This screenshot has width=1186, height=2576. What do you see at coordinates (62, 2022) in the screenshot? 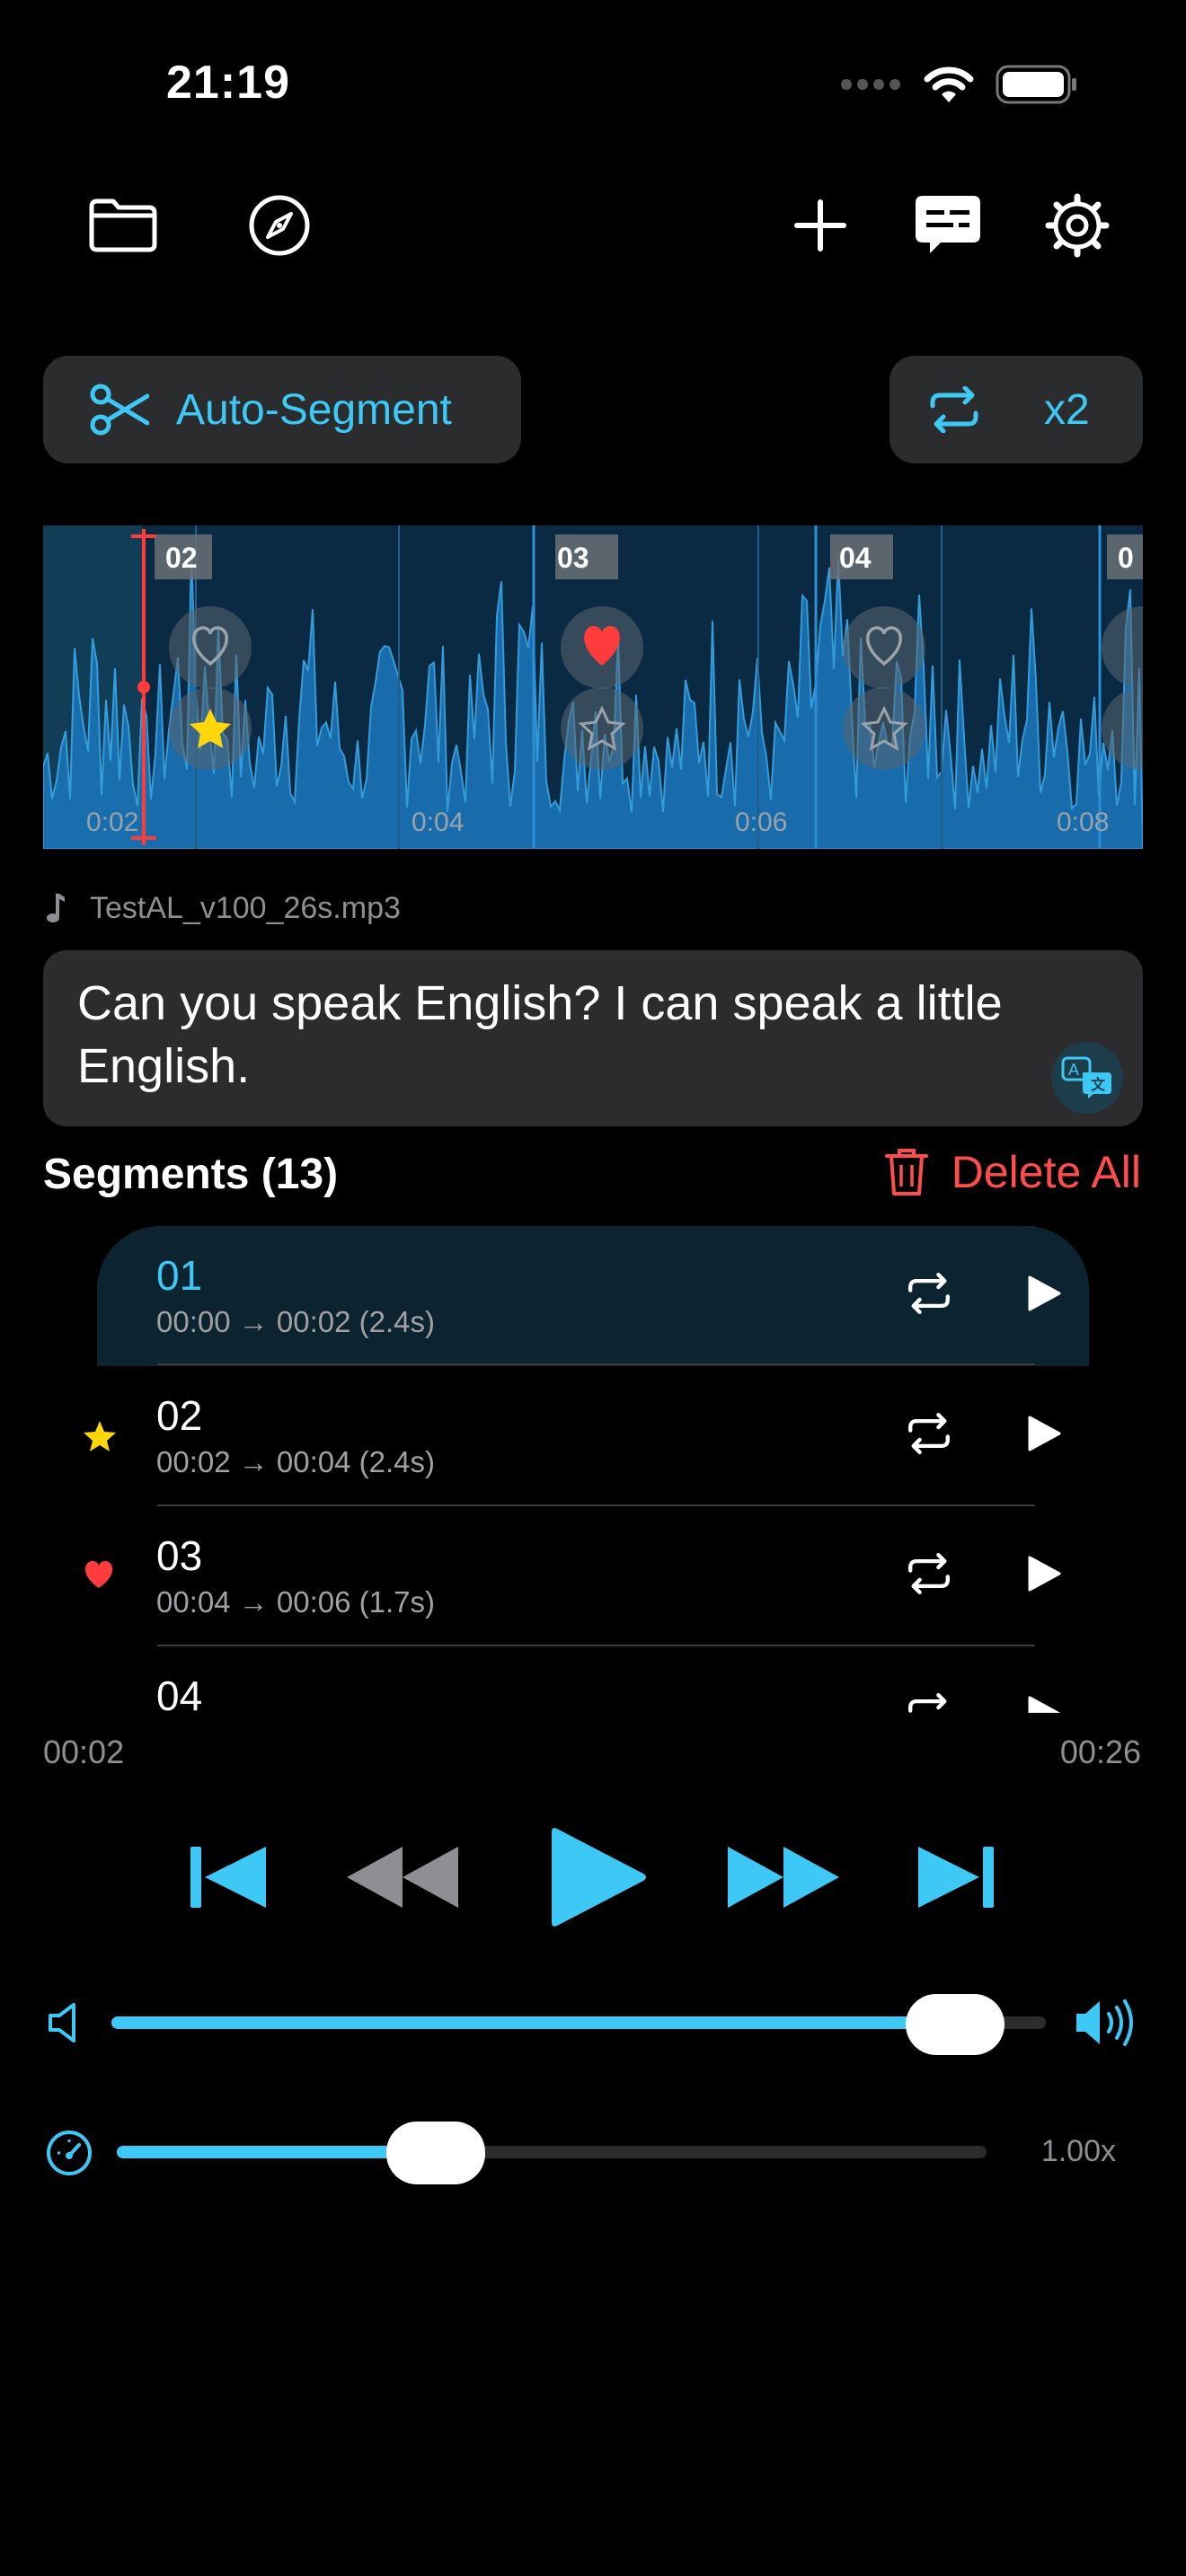
I see `volume-low-icon` at bounding box center [62, 2022].